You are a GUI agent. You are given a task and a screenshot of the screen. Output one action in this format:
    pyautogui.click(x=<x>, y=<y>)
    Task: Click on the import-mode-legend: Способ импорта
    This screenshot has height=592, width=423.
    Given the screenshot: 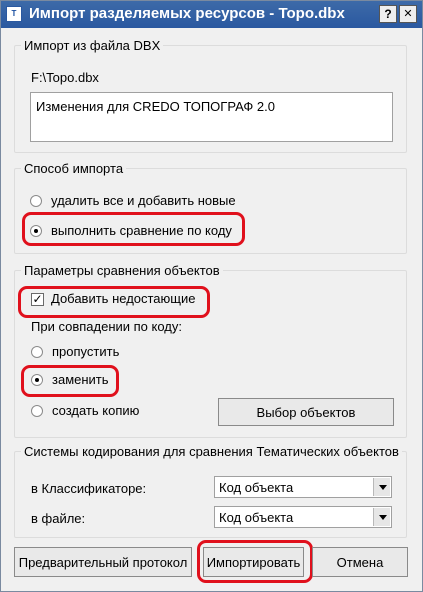 What is the action you would take?
    pyautogui.click(x=74, y=168)
    